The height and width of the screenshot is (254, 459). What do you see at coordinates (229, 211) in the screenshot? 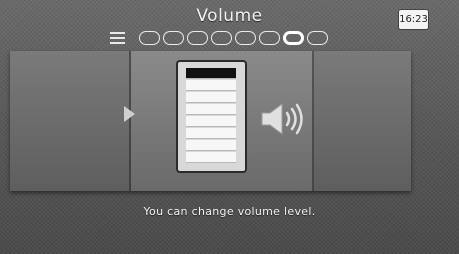
I see `hint-text: You can change volume level.` at bounding box center [229, 211].